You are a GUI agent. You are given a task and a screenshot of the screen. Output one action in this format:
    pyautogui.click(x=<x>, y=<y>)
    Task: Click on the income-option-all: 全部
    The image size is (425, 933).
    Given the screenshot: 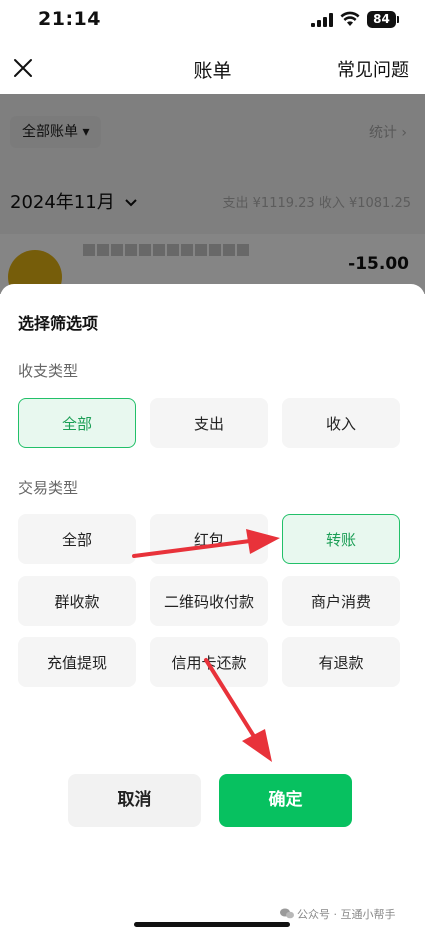 What is the action you would take?
    pyautogui.click(x=77, y=423)
    